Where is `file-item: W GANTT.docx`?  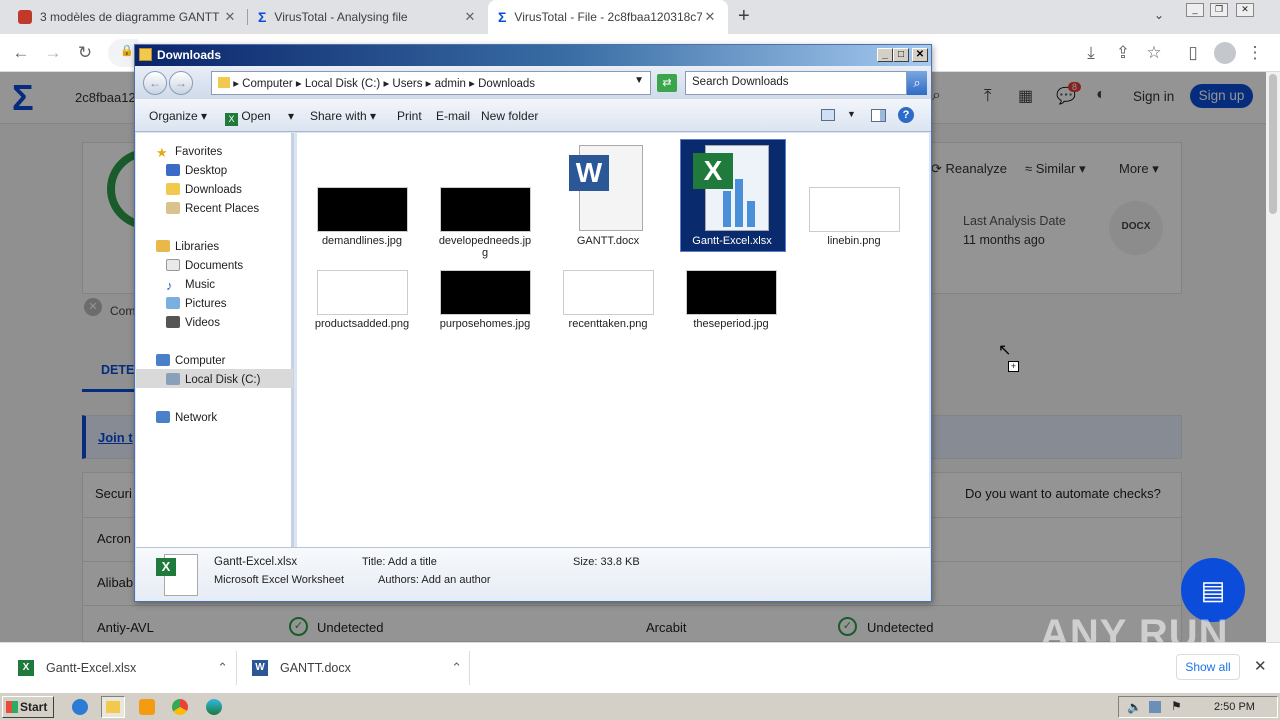
file-item: W GANTT.docx is located at coordinates (608, 196).